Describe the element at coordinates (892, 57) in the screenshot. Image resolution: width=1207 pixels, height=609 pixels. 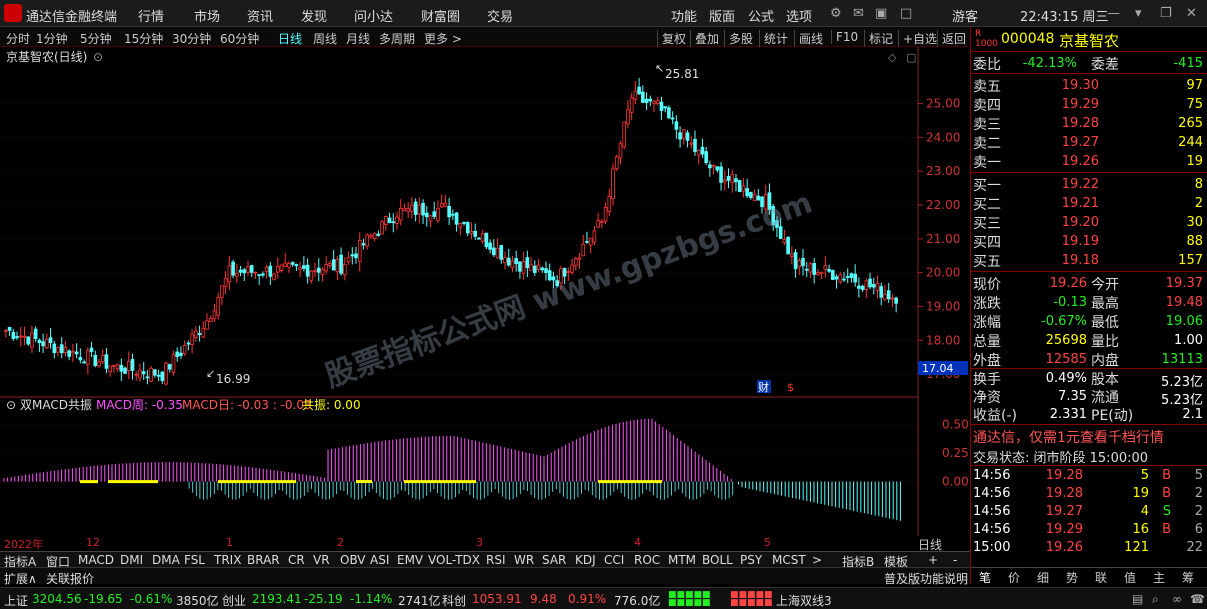
I see `diamond-icon: ◇` at that location.